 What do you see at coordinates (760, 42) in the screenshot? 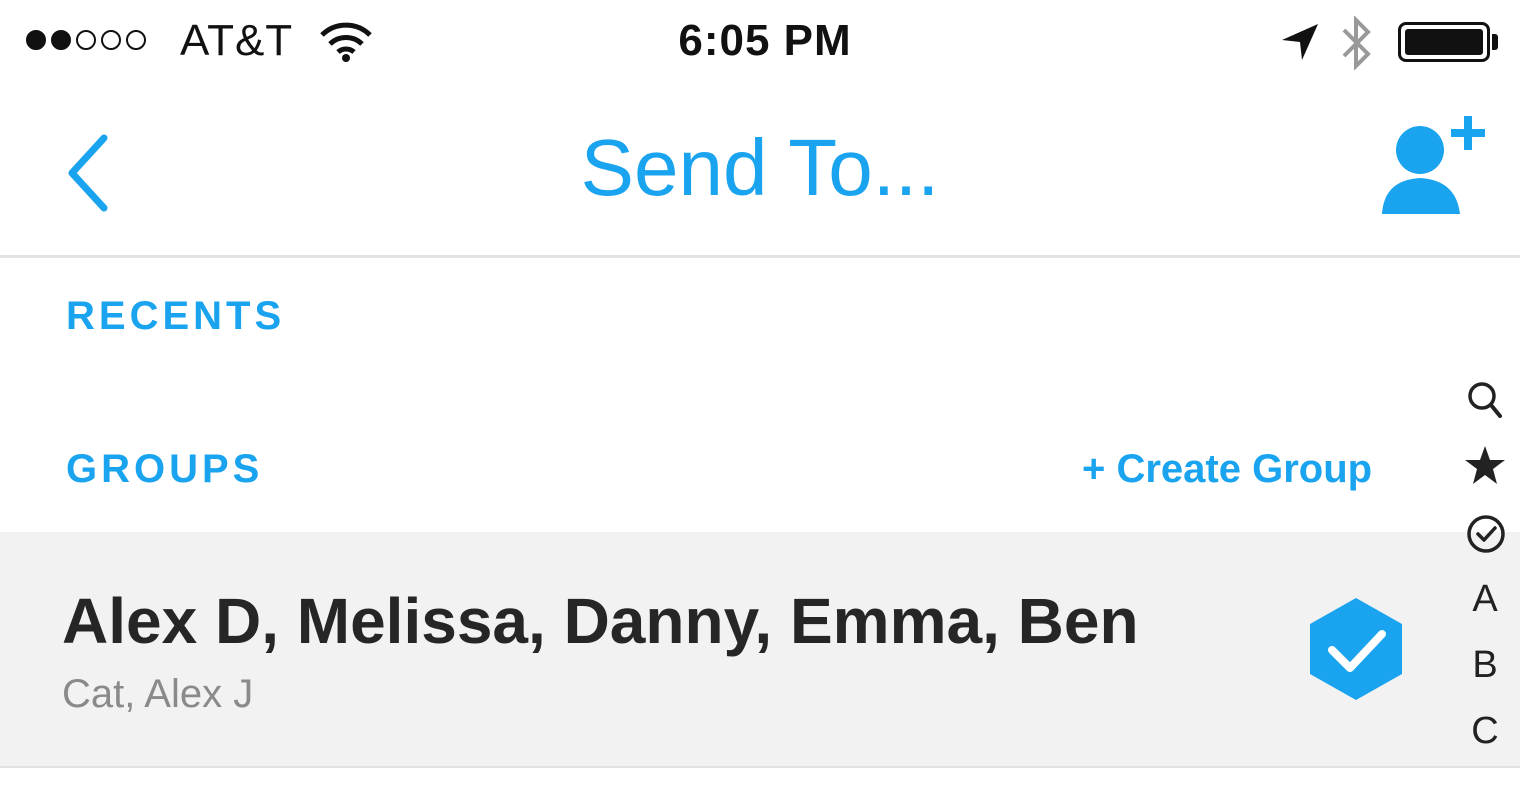
I see `status-bar: AT&T 6:05 PM` at bounding box center [760, 42].